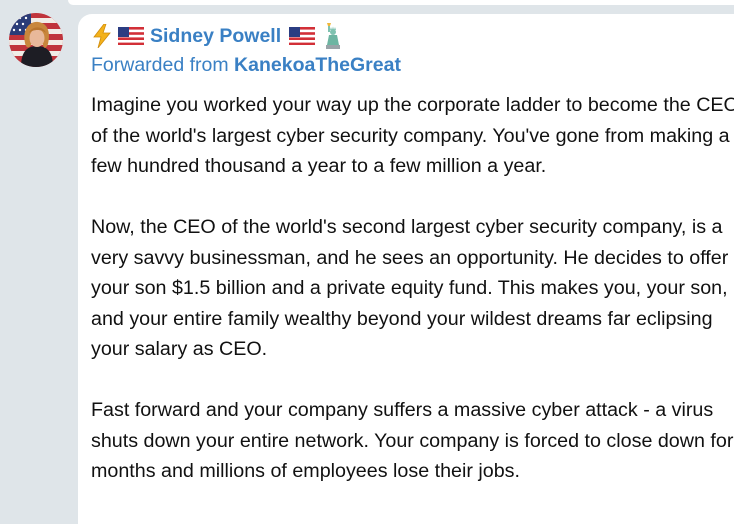  I want to click on avatar-image, so click(36, 40).